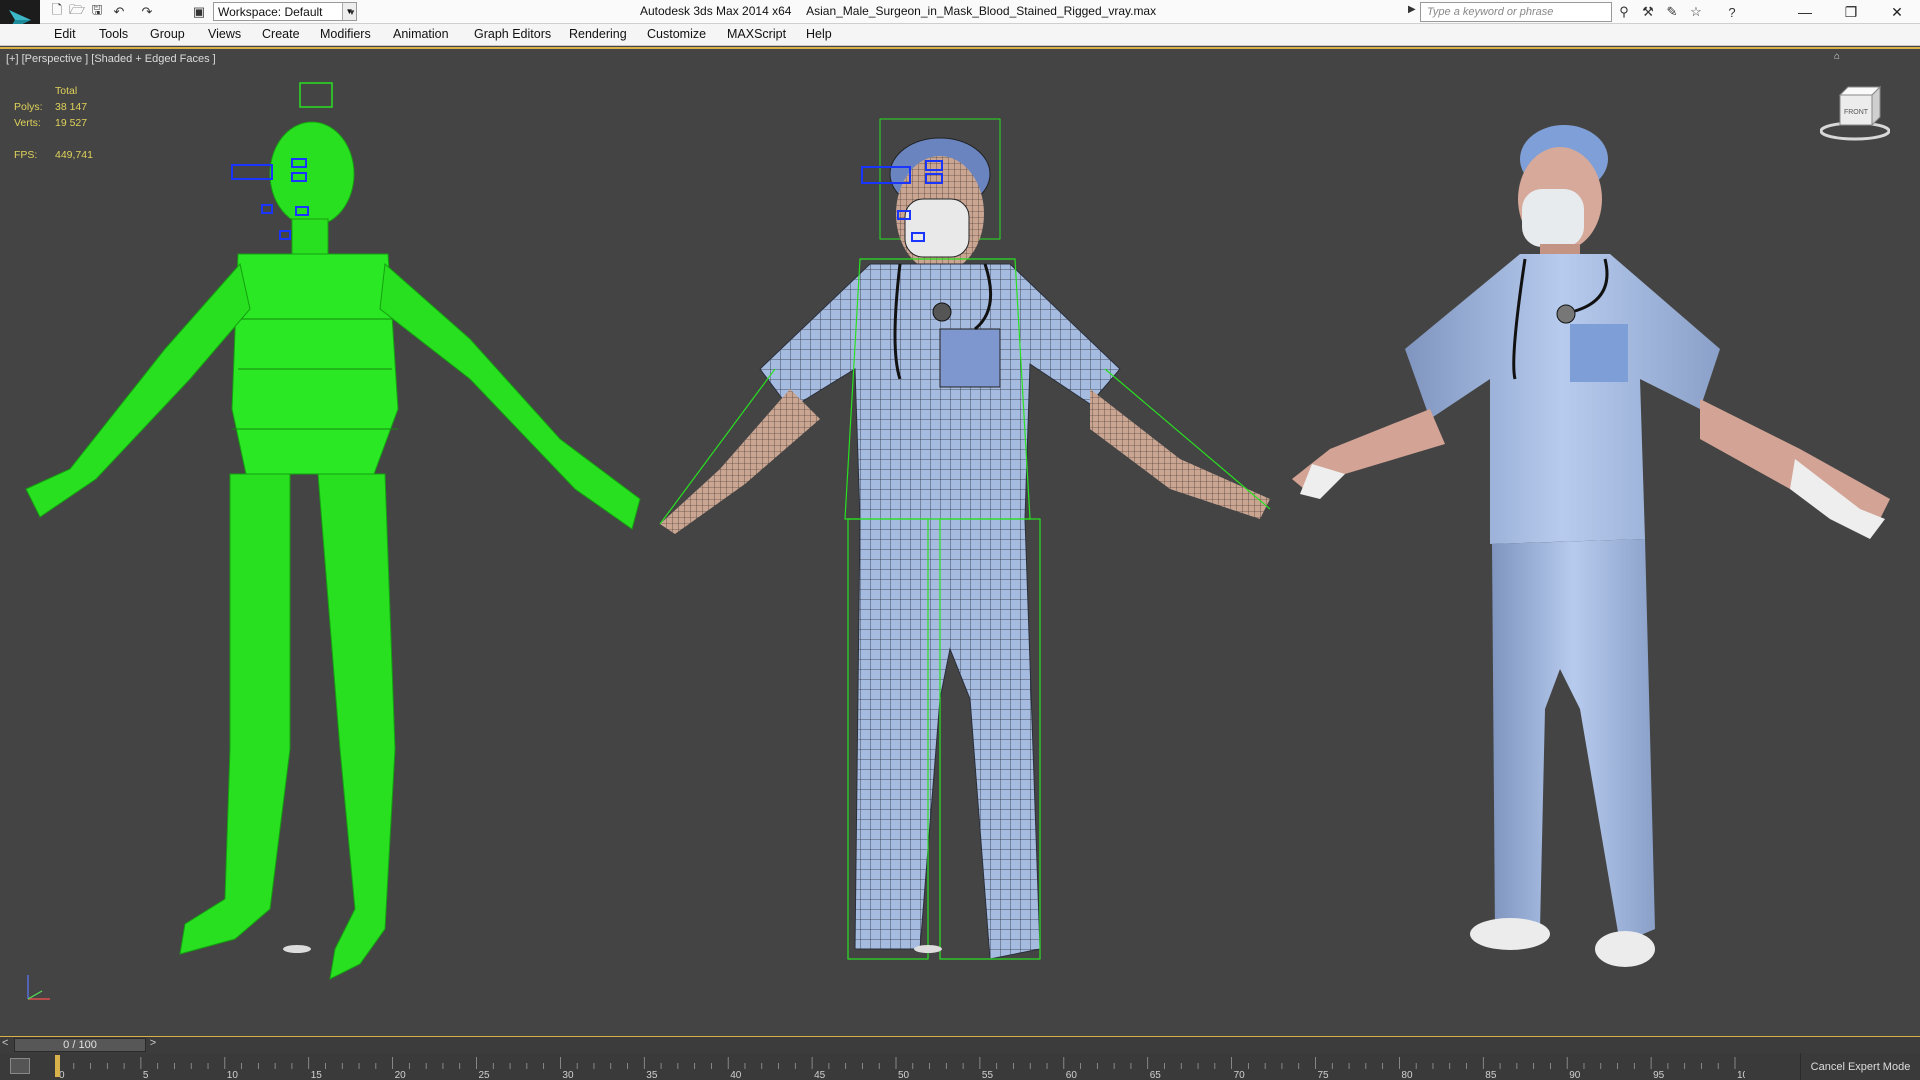 The height and width of the screenshot is (1080, 1920). I want to click on menu-graph-editors: Graph Editors, so click(512, 34).